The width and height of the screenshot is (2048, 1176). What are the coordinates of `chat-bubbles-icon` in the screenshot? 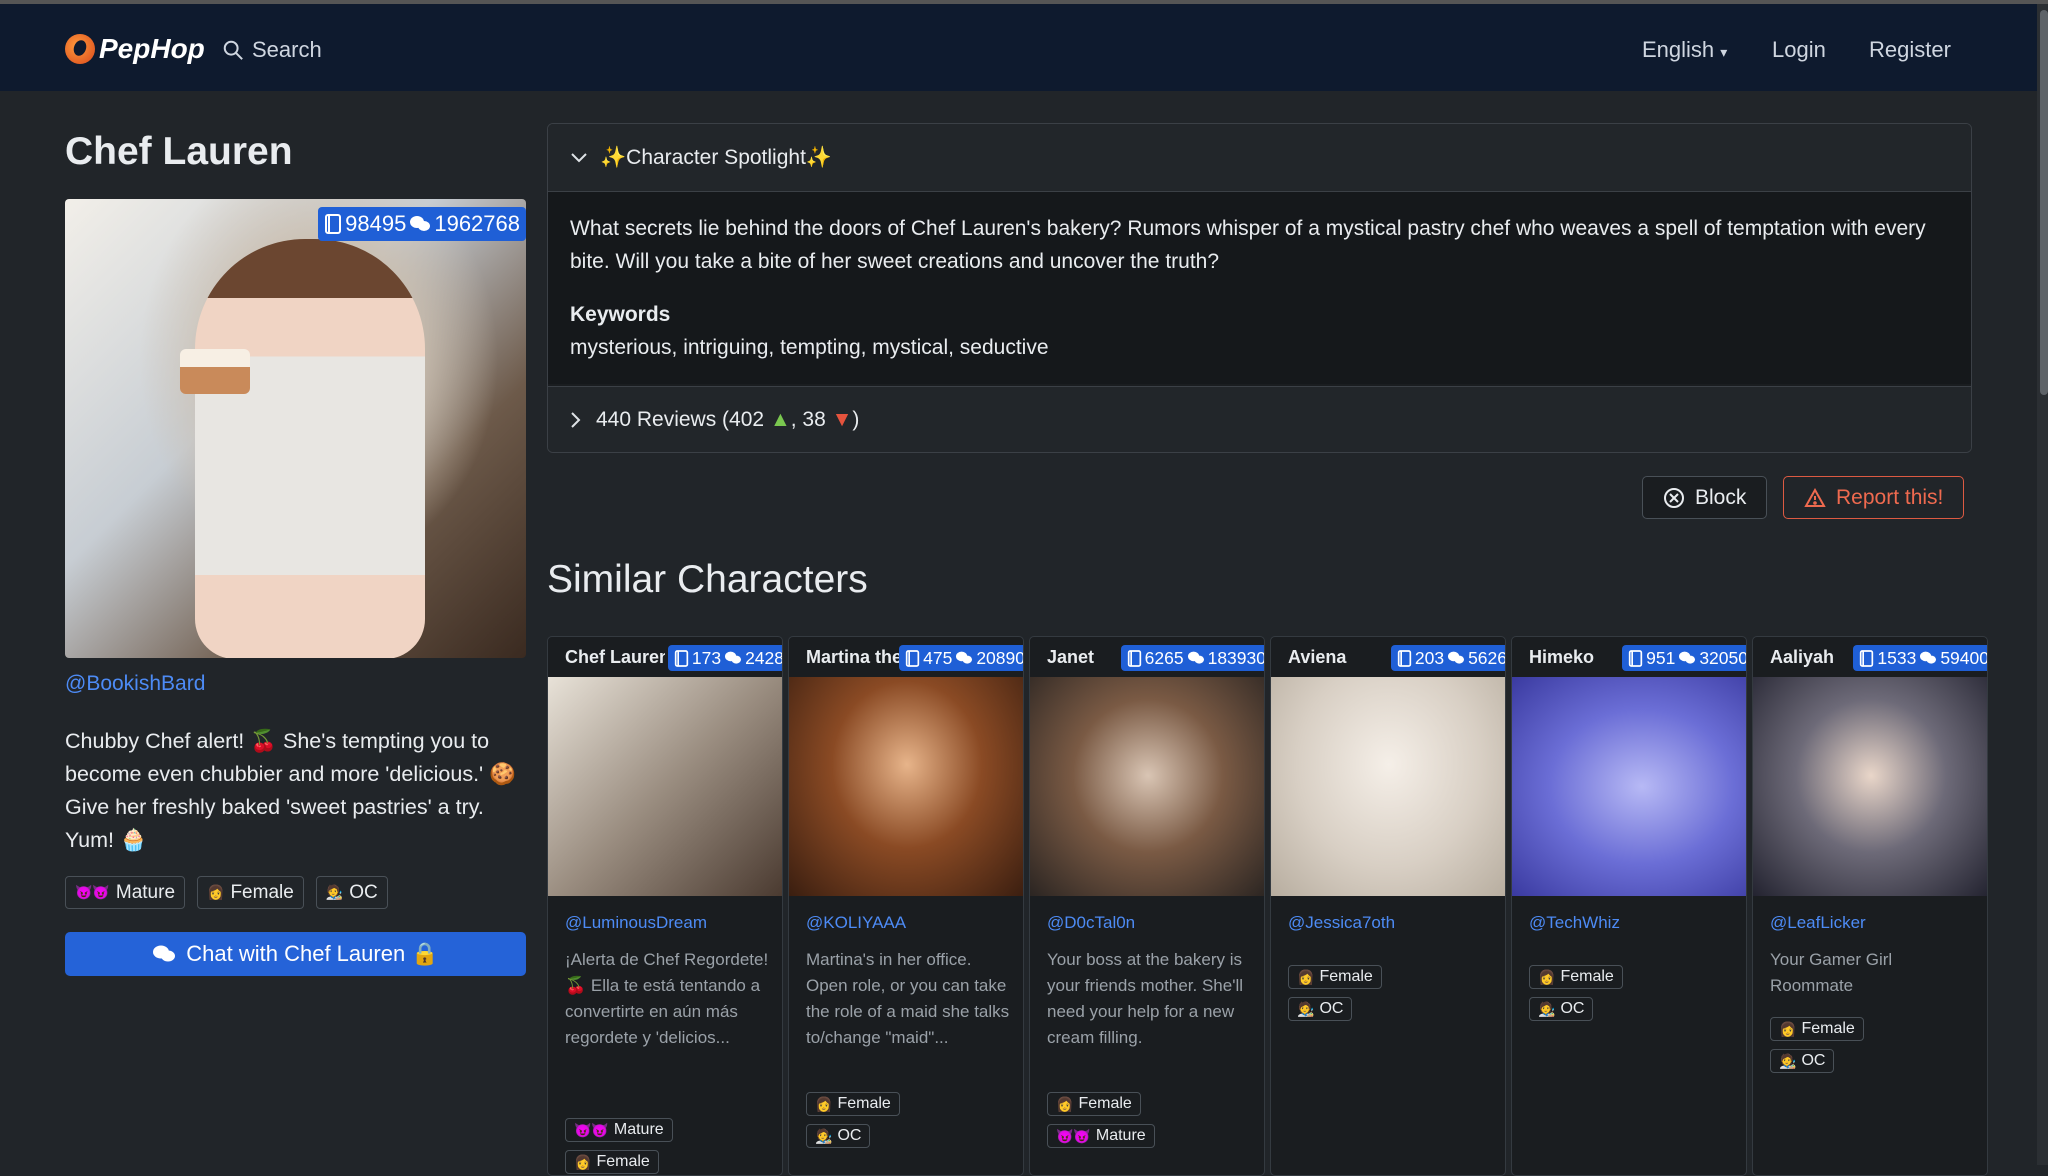 It's located at (164, 953).